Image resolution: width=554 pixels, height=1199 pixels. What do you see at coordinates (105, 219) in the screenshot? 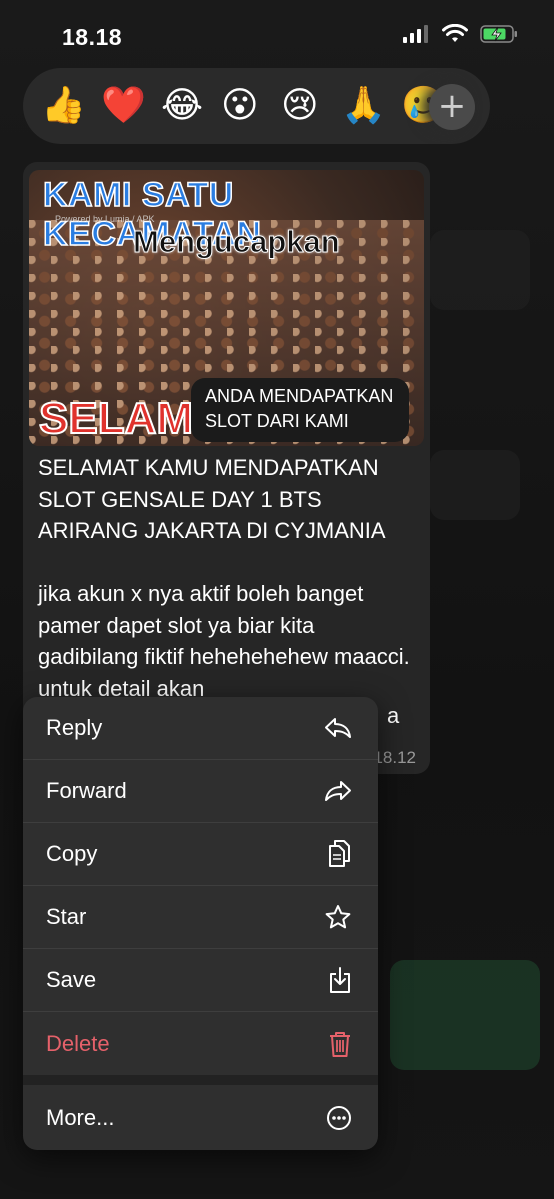
I see `image-powered-text: Powered by Lumia / APK` at bounding box center [105, 219].